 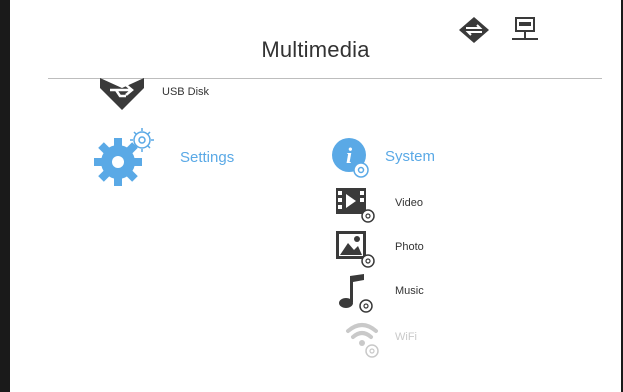 What do you see at coordinates (409, 247) in the screenshot?
I see `photo-label: Photo` at bounding box center [409, 247].